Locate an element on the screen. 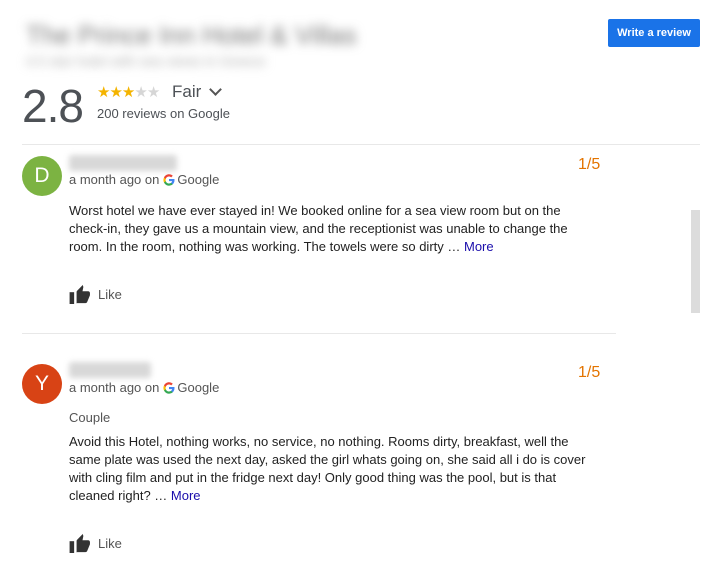 Image resolution: width=720 pixels, height=573 pixels. rating-descriptor-dropdown: Fair is located at coordinates (197, 92).